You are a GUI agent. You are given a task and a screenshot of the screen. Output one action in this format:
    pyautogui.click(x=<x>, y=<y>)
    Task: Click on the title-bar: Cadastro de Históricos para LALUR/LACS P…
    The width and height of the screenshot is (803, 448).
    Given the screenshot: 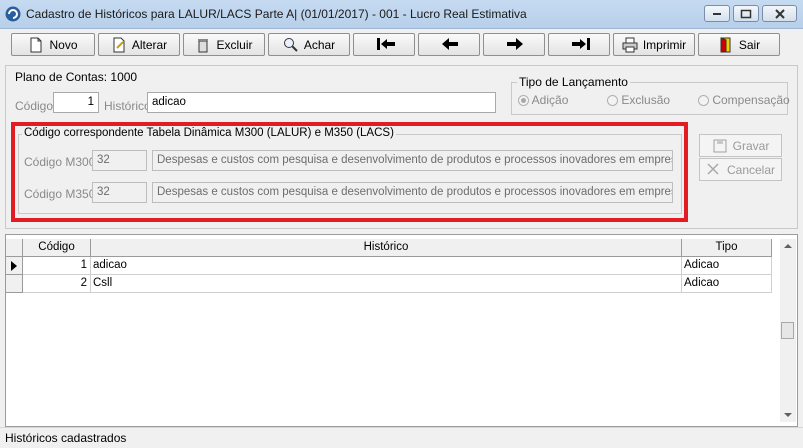 What is the action you would take?
    pyautogui.click(x=401, y=14)
    